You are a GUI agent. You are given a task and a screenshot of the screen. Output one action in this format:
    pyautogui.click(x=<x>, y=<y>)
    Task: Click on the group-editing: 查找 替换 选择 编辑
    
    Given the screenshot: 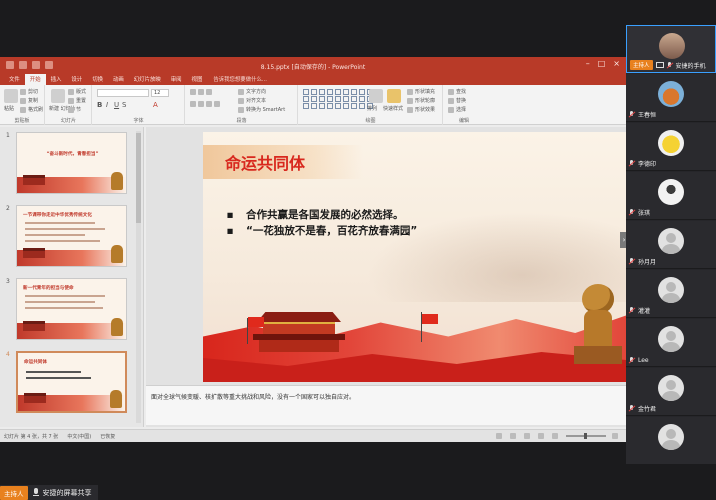 What is the action you would take?
    pyautogui.click(x=464, y=105)
    